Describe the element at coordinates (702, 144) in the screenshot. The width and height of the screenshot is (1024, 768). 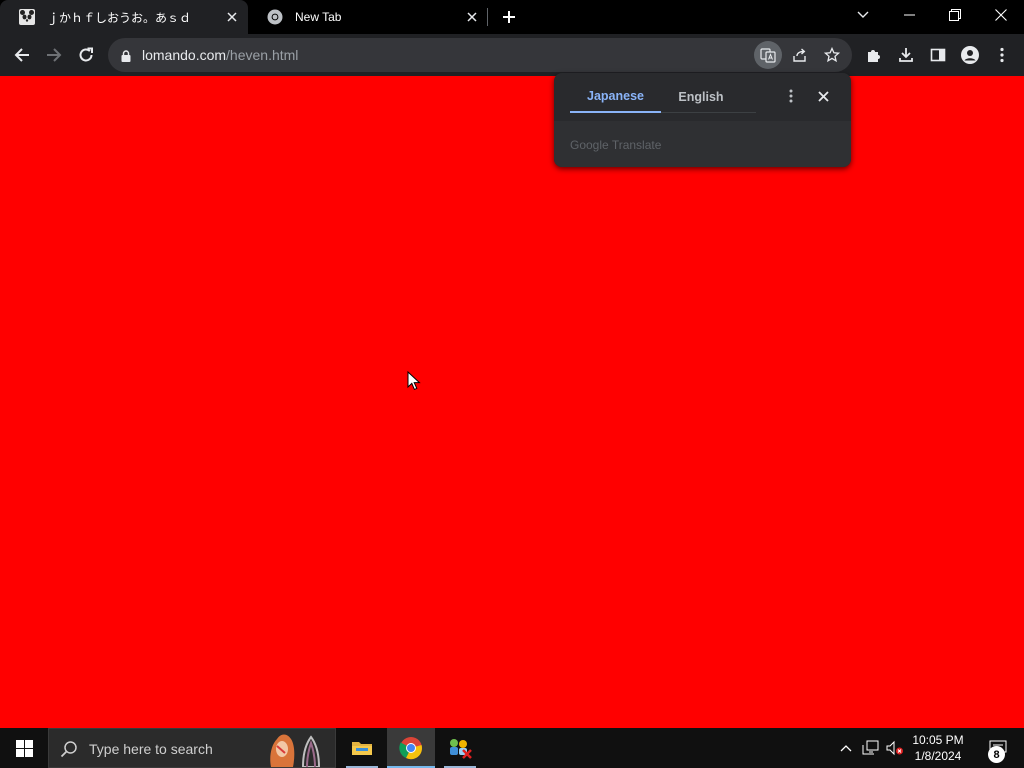
I see `translate-footer: Google Translate` at that location.